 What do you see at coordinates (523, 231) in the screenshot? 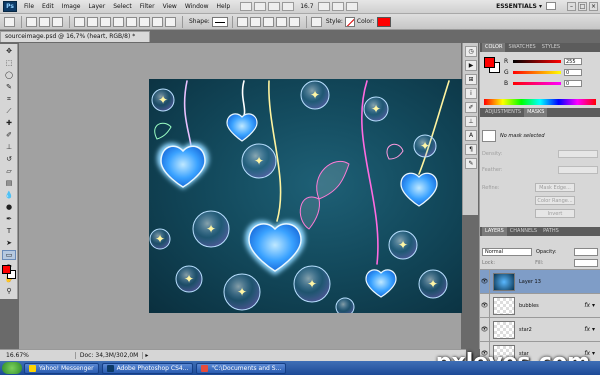
I see `tab-channels: CHANNELS` at bounding box center [523, 231].